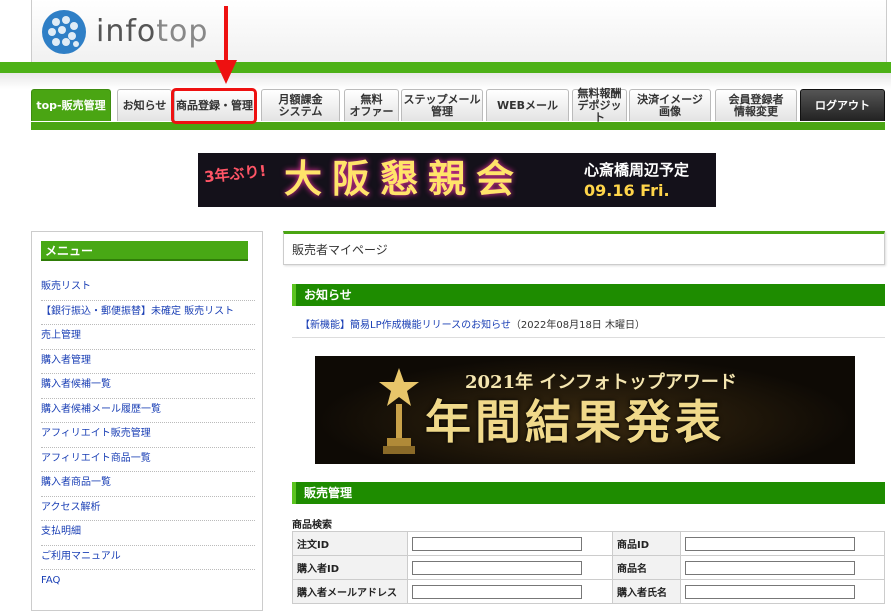 Image resolution: width=891 pixels, height=614 pixels. I want to click on sidebar-title: メニュー, so click(144, 251).